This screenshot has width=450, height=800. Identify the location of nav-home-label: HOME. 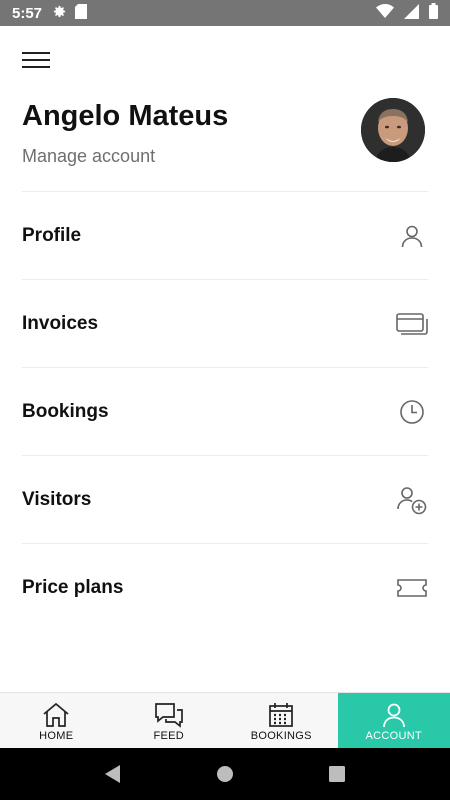
(56, 736).